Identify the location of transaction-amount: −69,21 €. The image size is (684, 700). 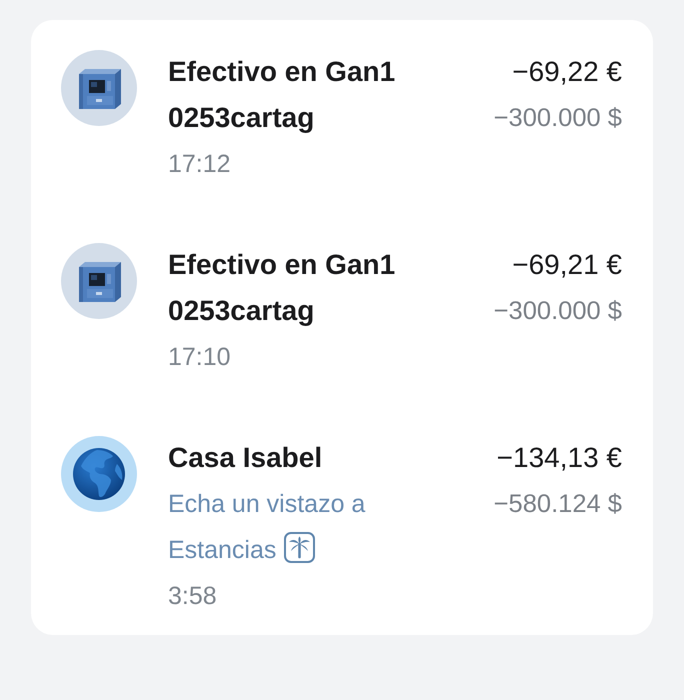
(567, 265).